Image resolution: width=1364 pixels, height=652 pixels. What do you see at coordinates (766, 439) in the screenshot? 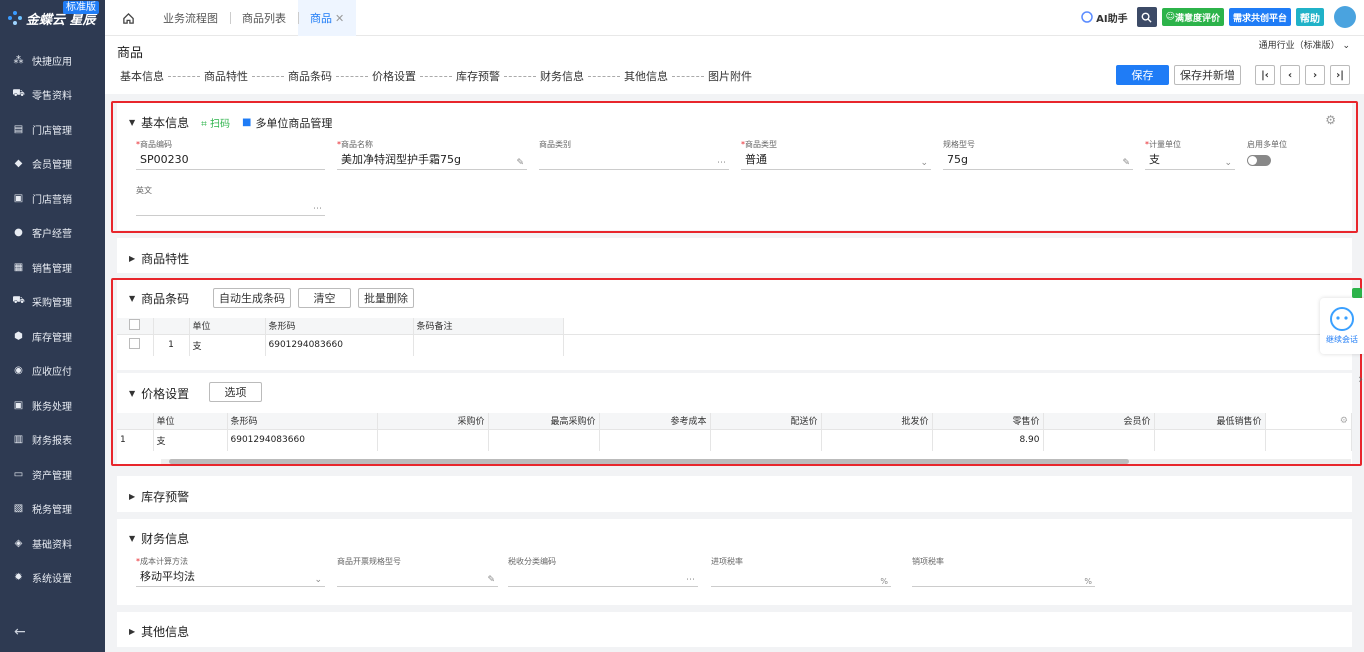
I see `delivery-price-cell` at bounding box center [766, 439].